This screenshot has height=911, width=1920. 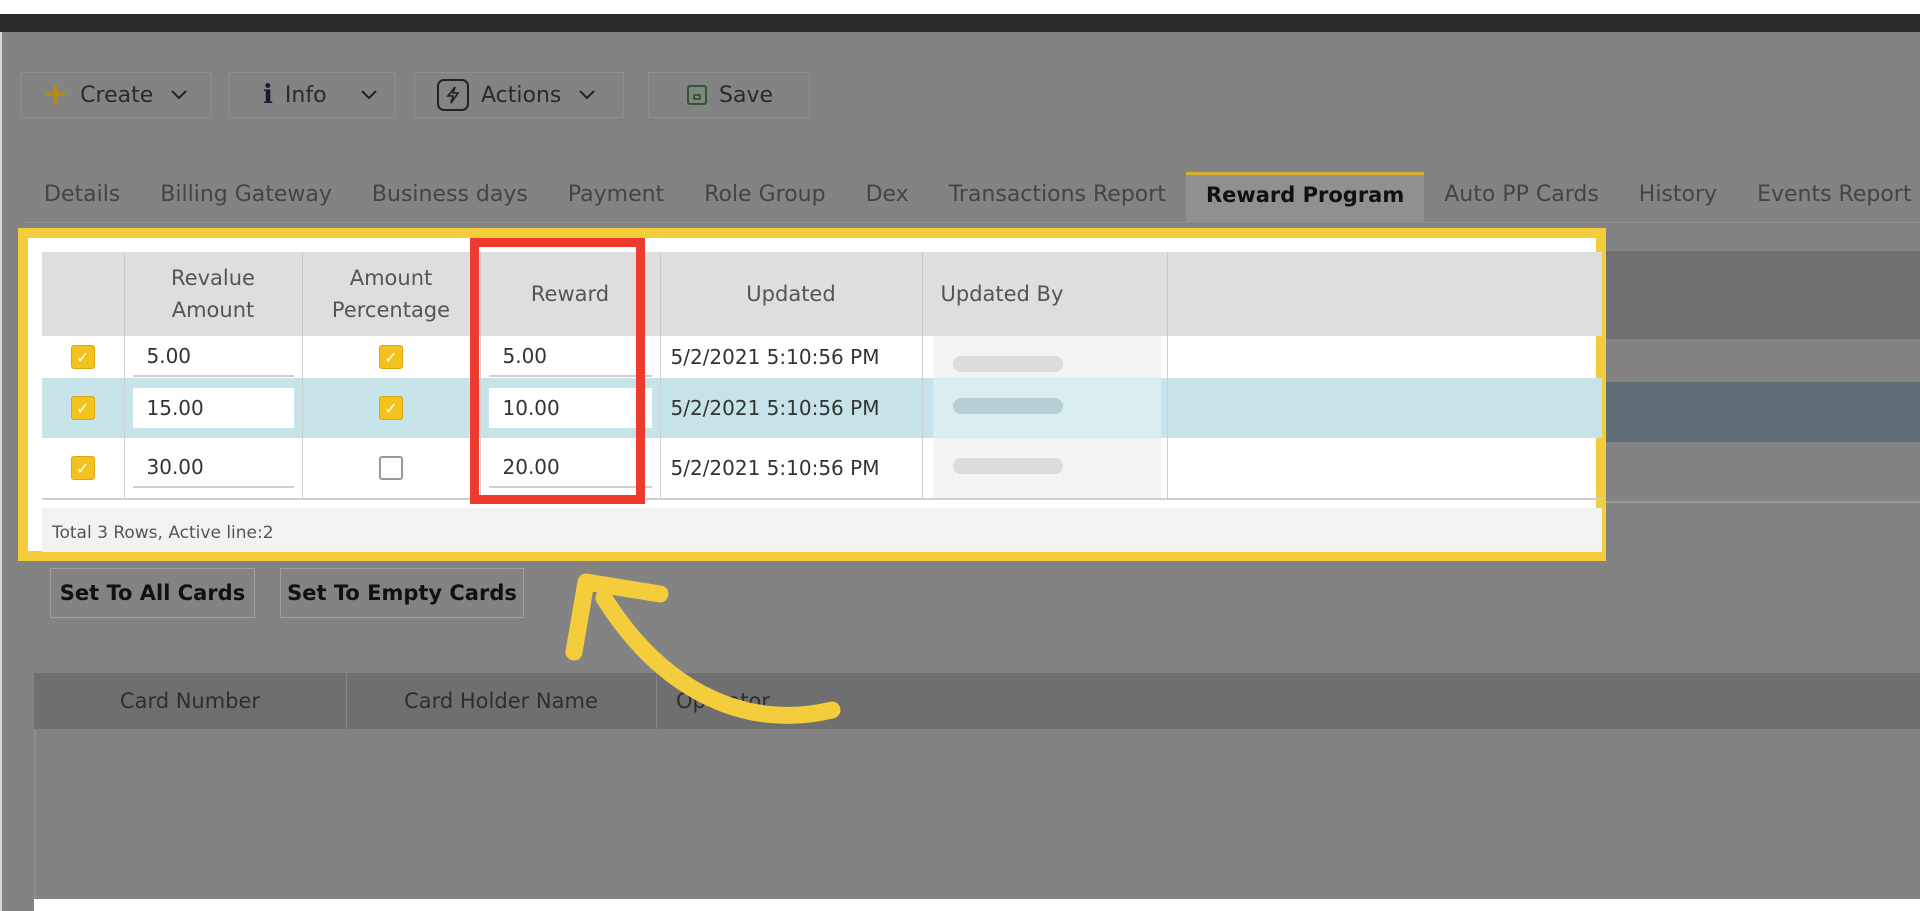 What do you see at coordinates (190, 701) in the screenshot?
I see `card-number-header: Card Number` at bounding box center [190, 701].